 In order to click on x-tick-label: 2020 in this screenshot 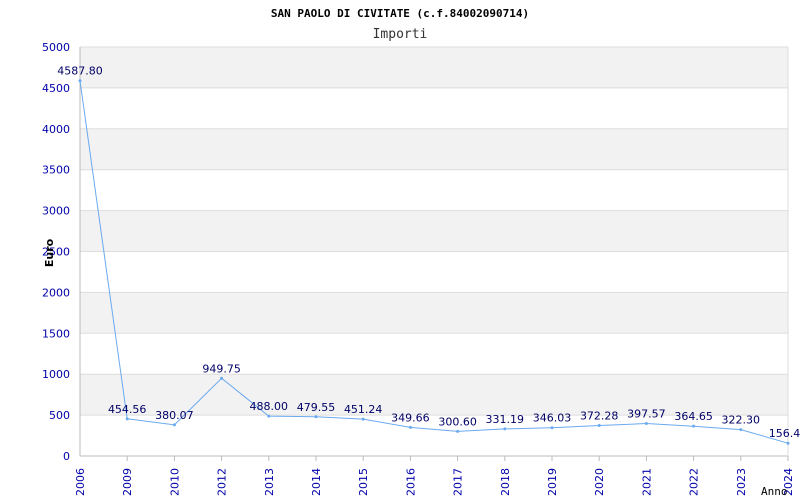, I will do `click(599, 482)`.